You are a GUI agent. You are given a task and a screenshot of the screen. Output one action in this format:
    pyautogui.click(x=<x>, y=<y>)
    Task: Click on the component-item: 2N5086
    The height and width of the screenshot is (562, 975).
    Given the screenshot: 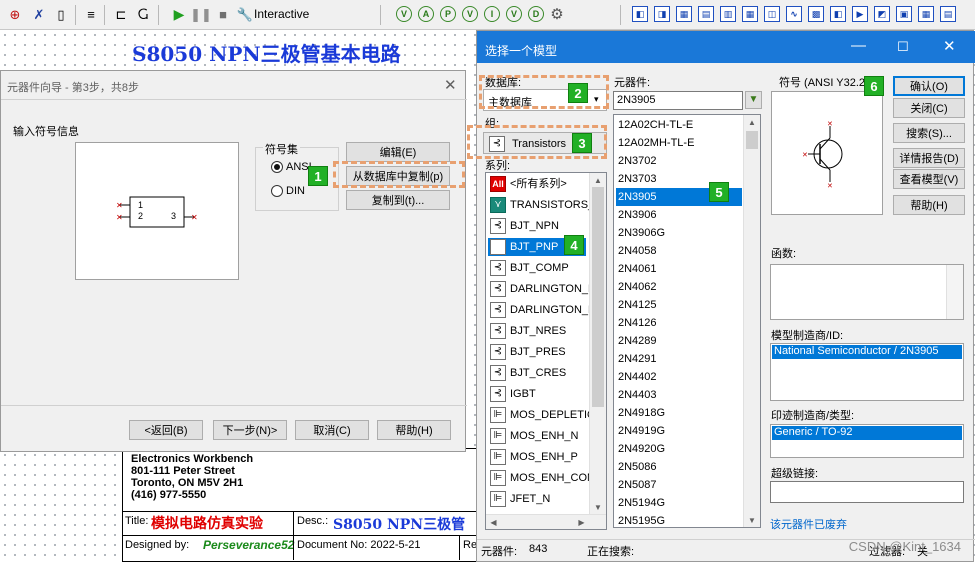 What is the action you would take?
    pyautogui.click(x=679, y=467)
    